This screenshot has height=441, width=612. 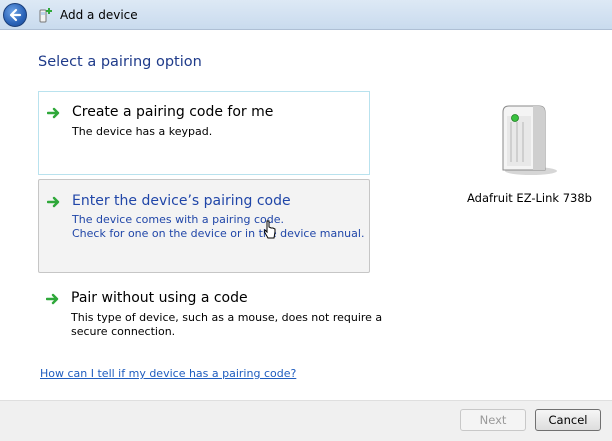 I want to click on device-name: Adafruit EZ-Link 738b, so click(x=529, y=198).